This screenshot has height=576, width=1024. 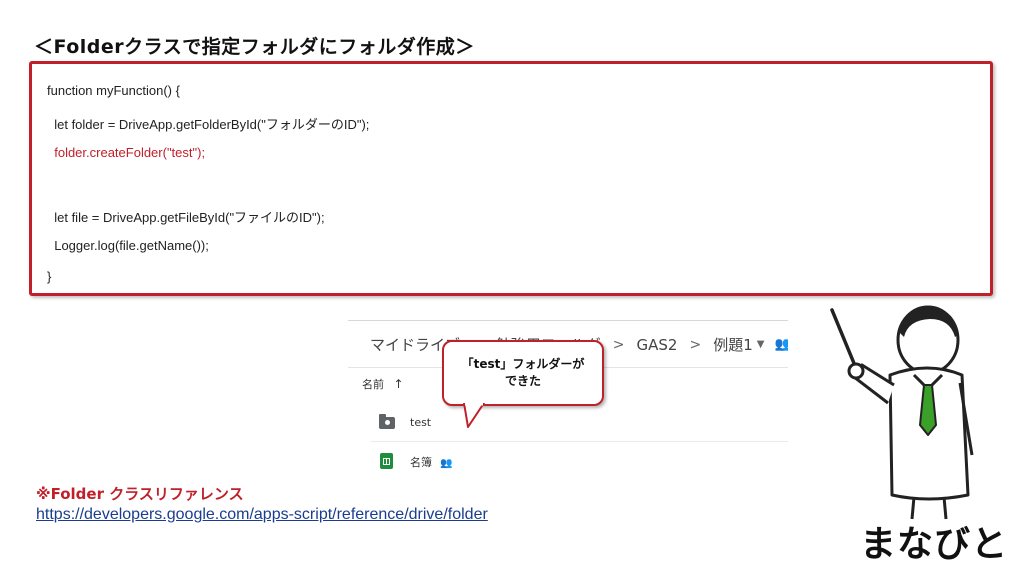 What do you see at coordinates (421, 422) in the screenshot?
I see `file-name: test` at bounding box center [421, 422].